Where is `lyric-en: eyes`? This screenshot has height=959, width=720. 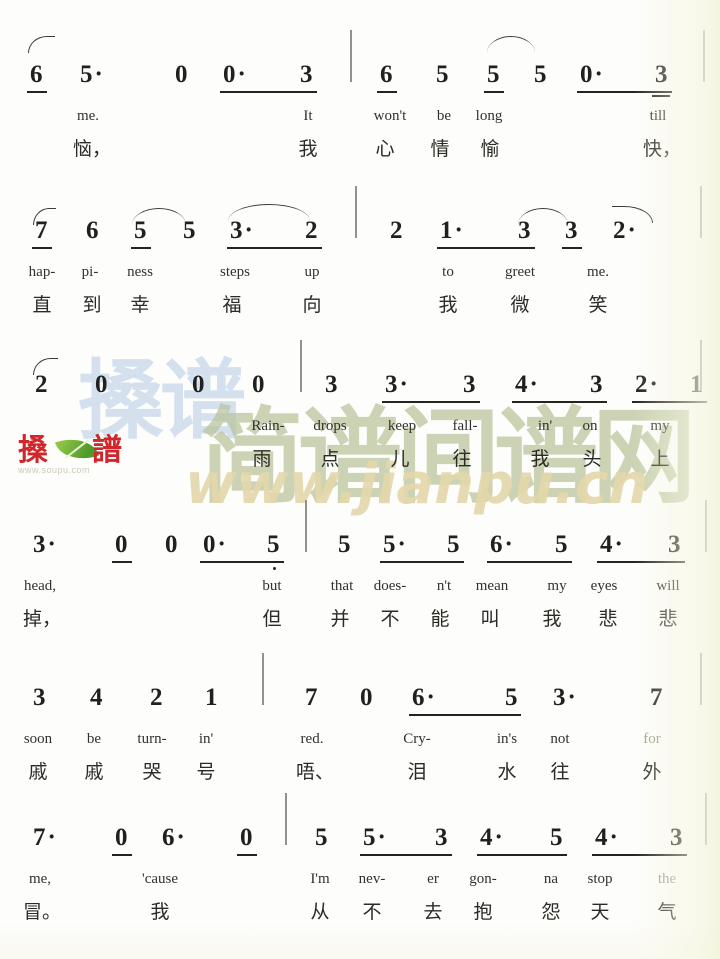
lyric-en: eyes is located at coordinates (604, 586).